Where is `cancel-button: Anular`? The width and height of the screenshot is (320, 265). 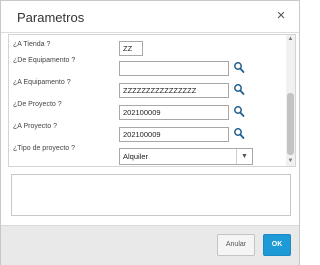
cancel-button: Anular is located at coordinates (236, 245).